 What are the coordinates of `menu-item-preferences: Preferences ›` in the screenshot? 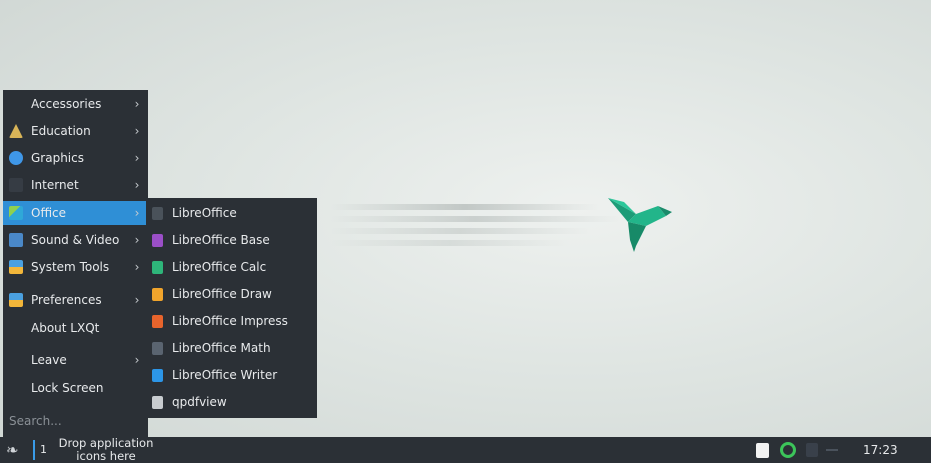 It's located at (75, 300).